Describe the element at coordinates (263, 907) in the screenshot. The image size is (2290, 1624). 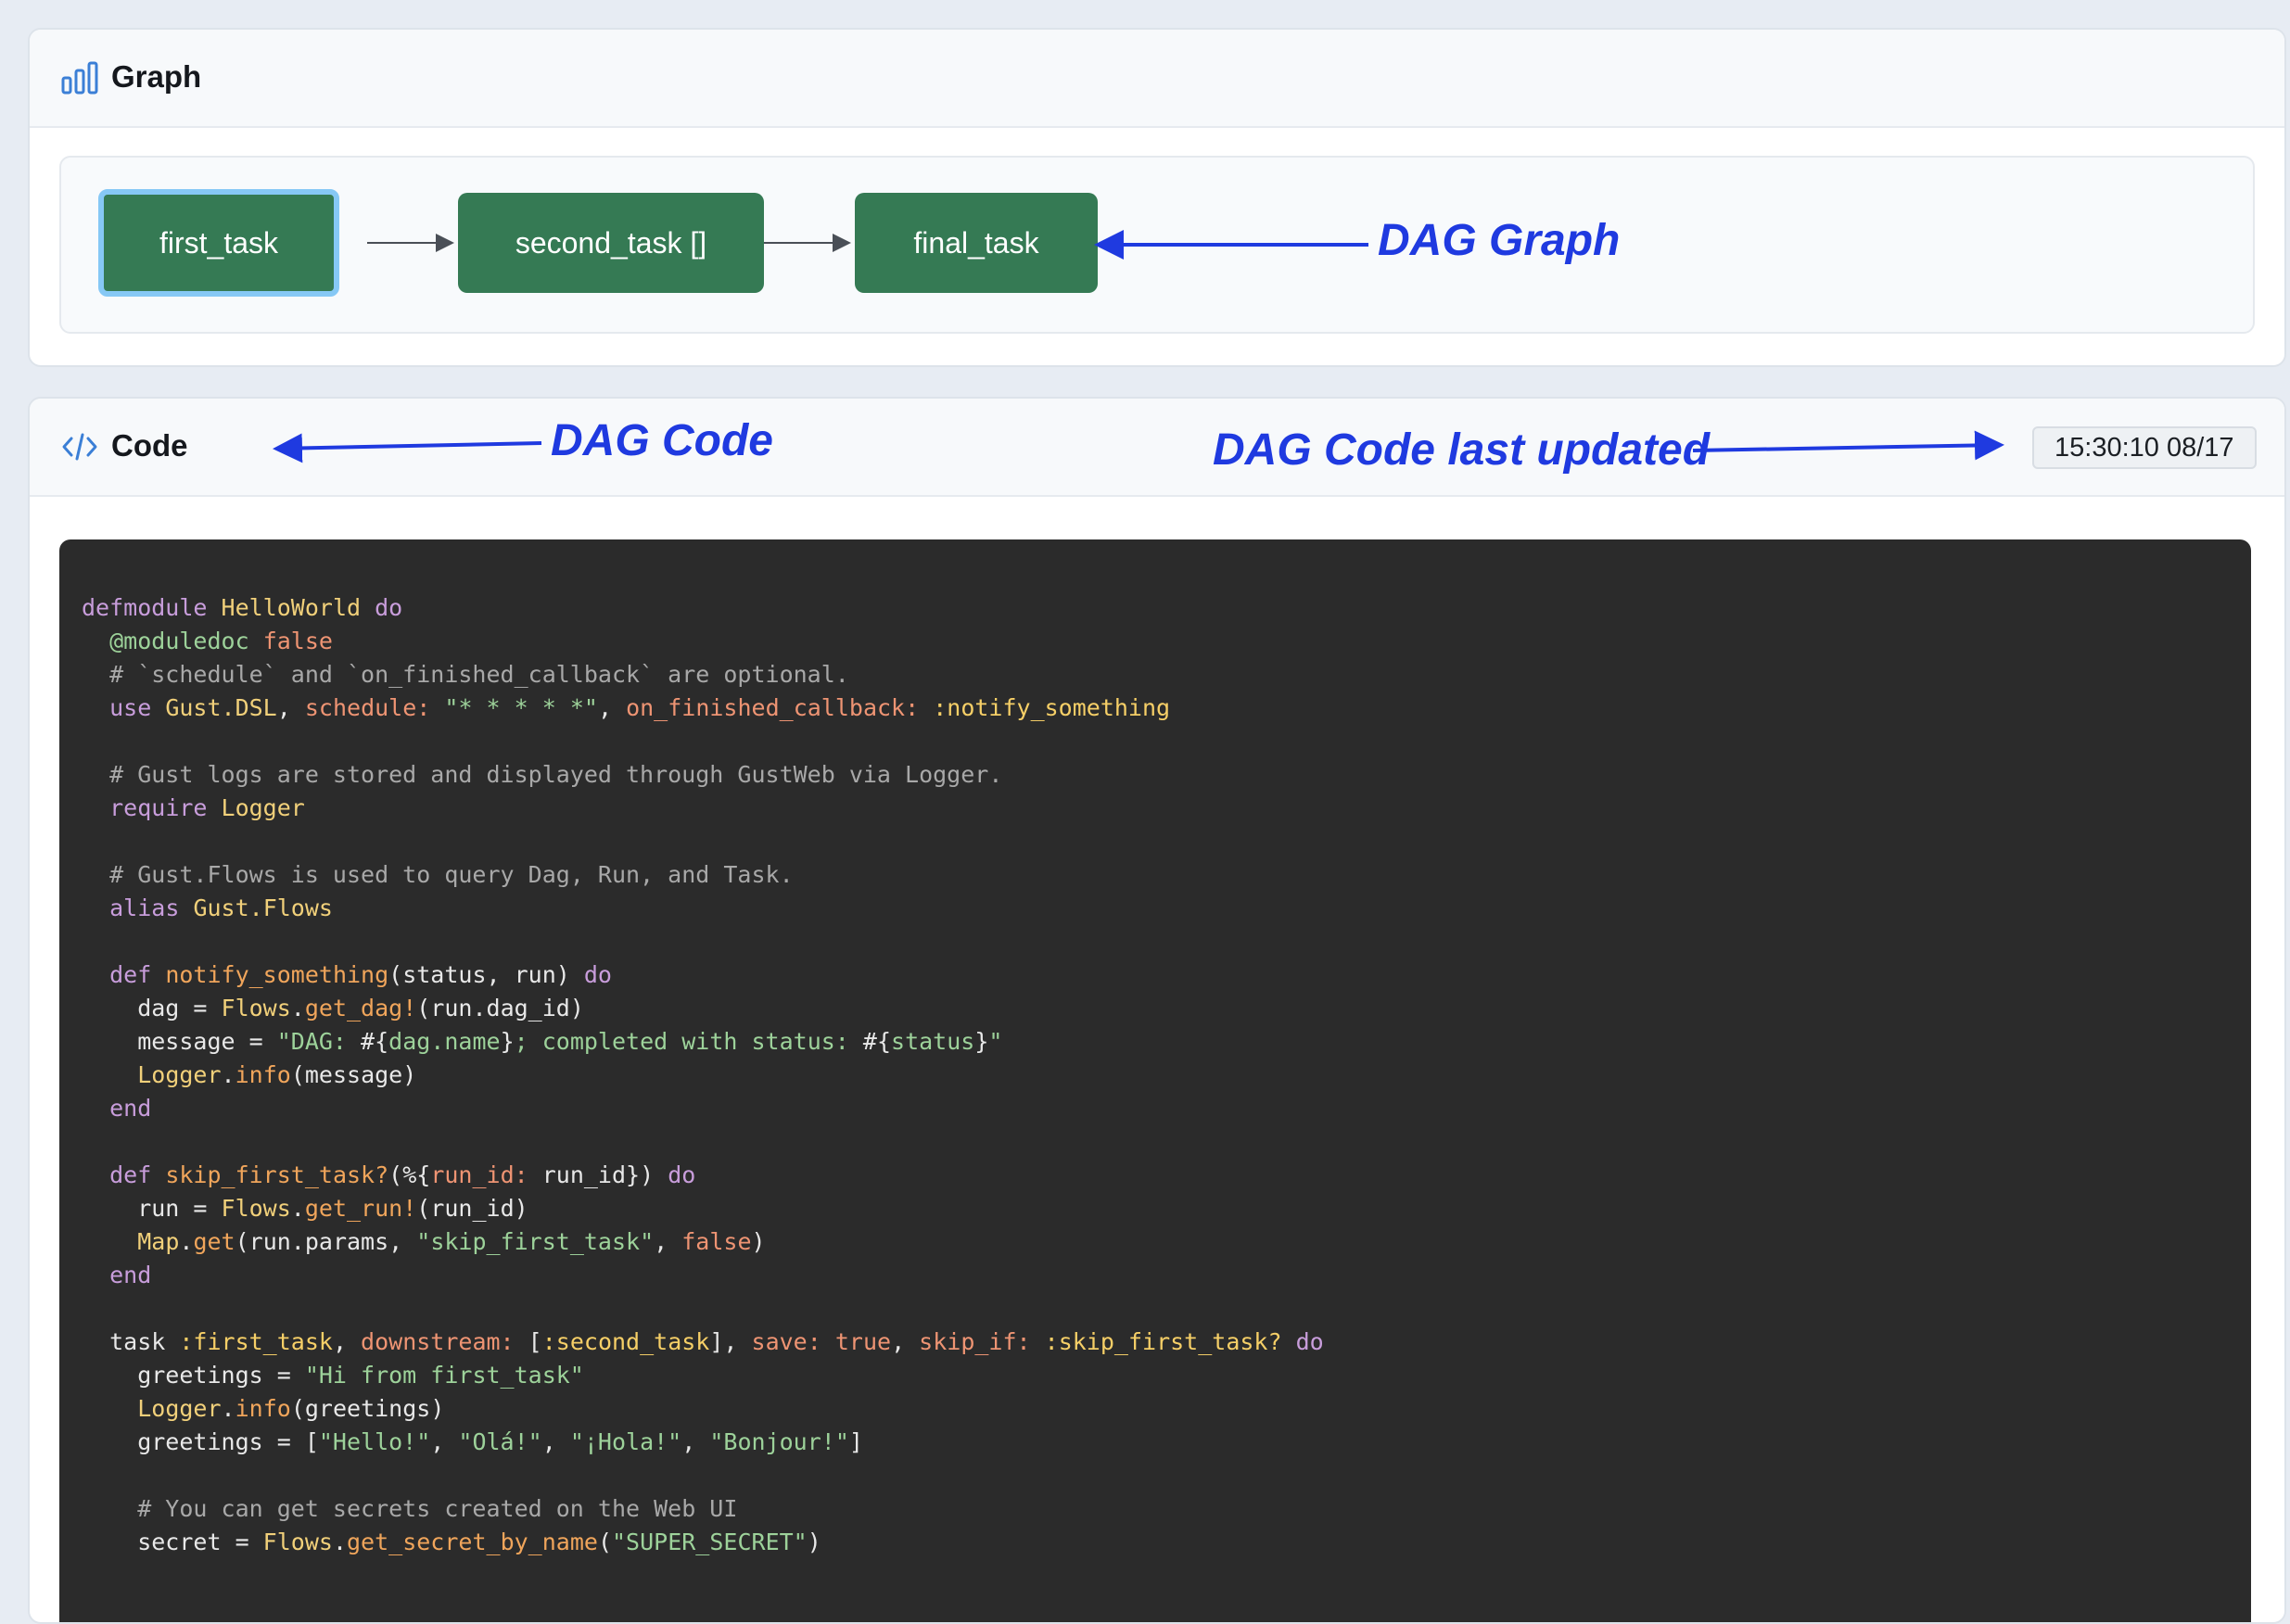
I see `code-token: Gust.Flows` at that location.